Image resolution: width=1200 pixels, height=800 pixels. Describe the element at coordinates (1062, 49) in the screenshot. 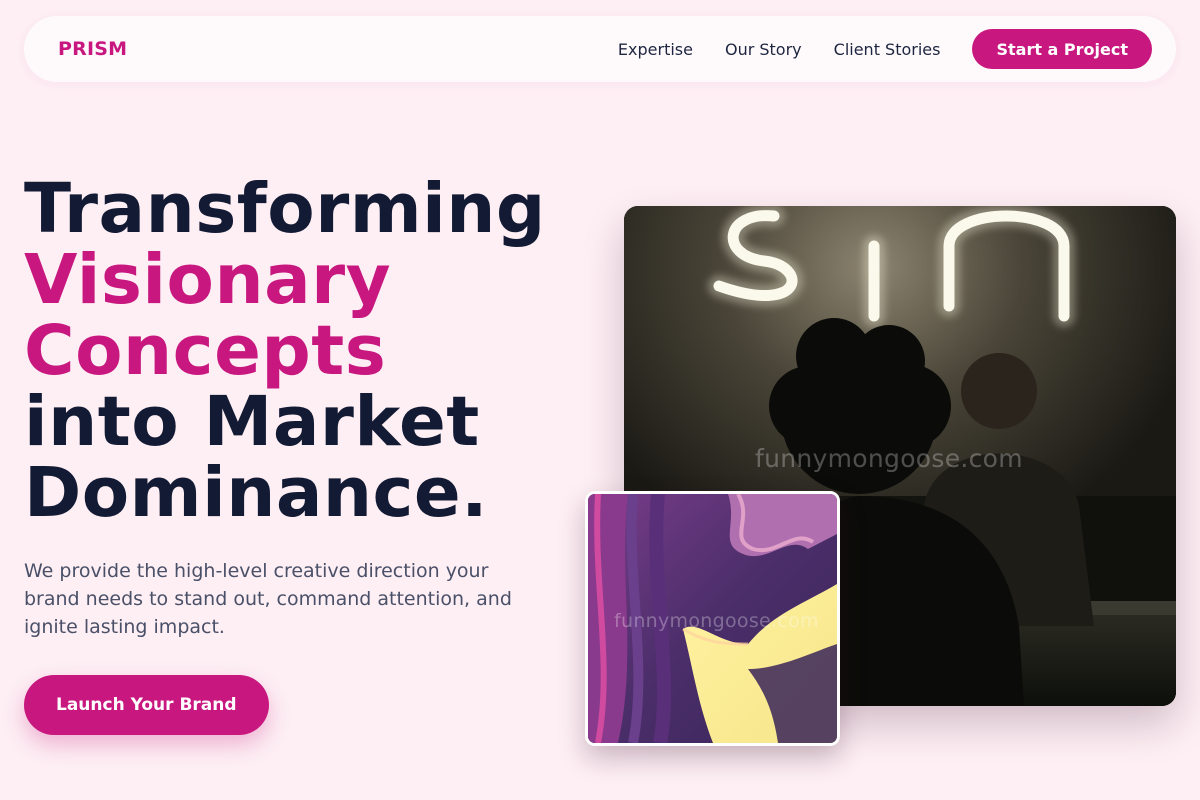

I see `start-project-button: Start a Project` at that location.